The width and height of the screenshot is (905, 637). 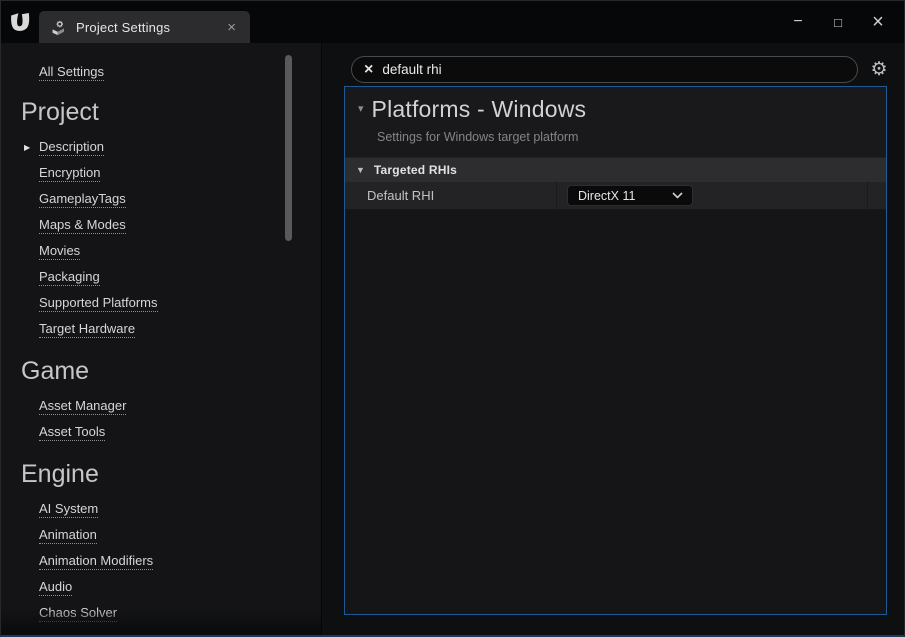 I want to click on sidebar-item-asset-tools: Asset Tools, so click(x=161, y=432).